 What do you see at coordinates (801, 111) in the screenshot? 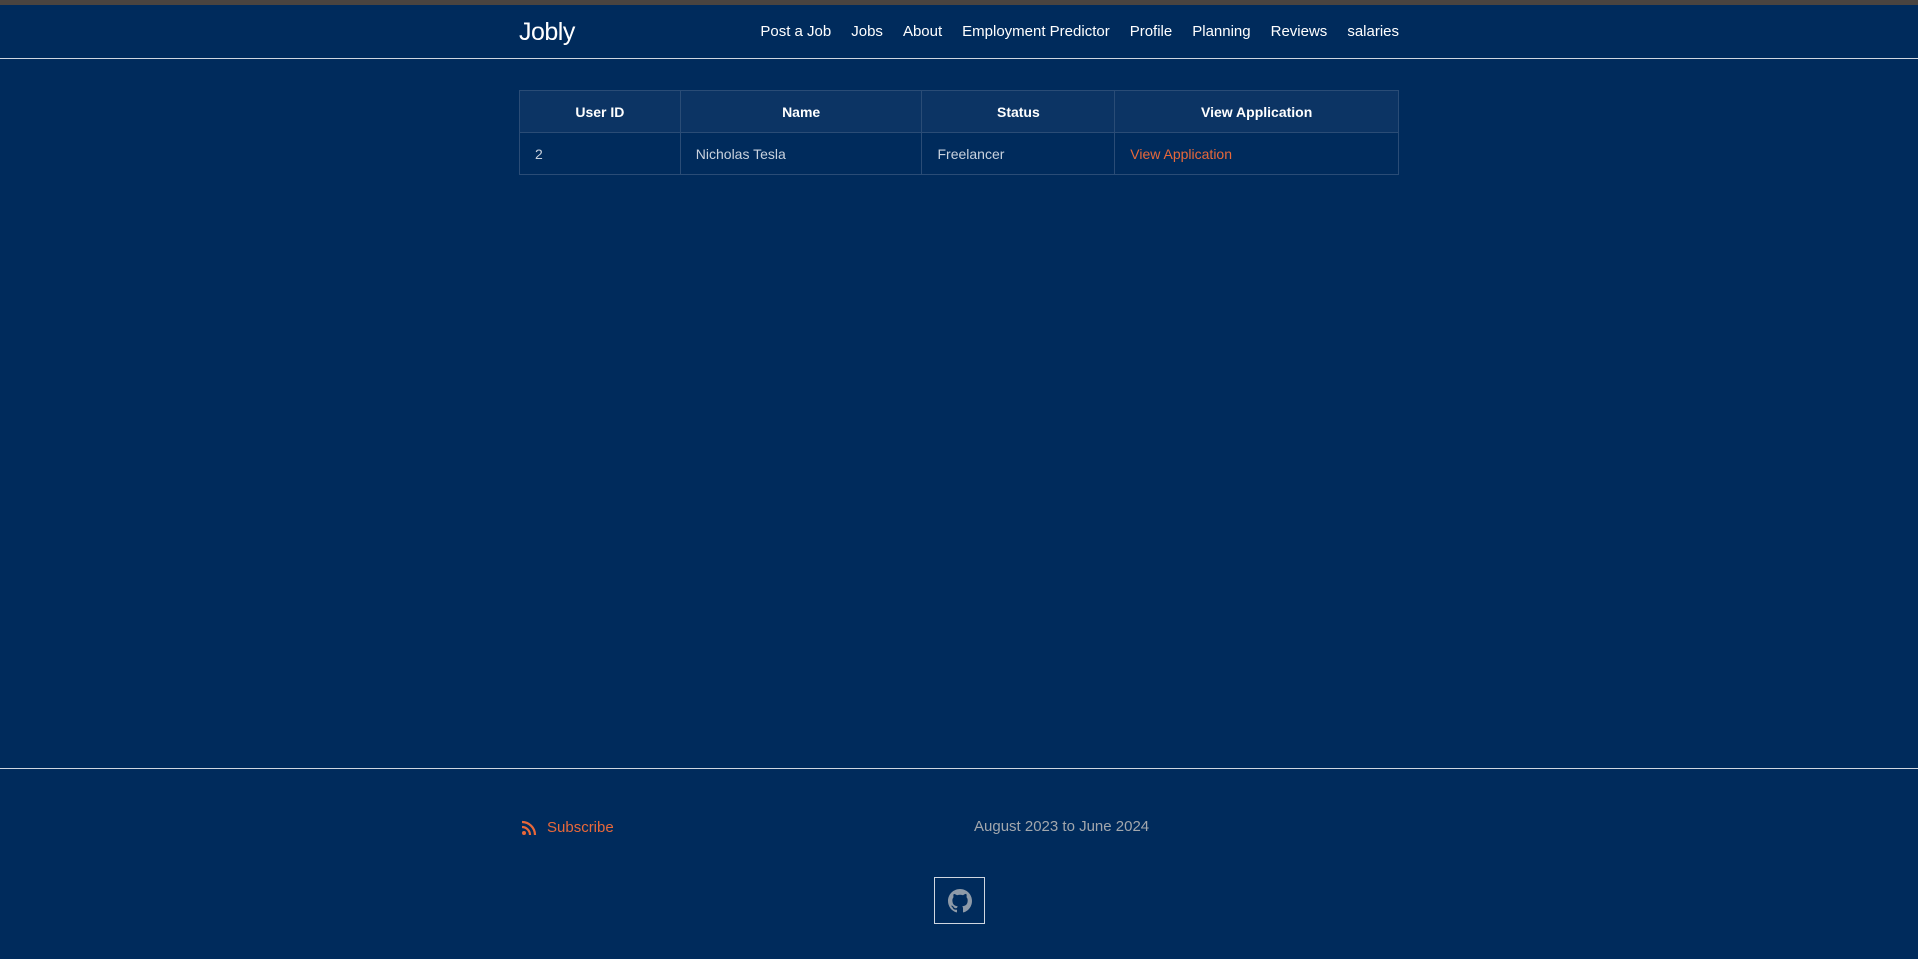
I see `column-header-name: Name` at bounding box center [801, 111].